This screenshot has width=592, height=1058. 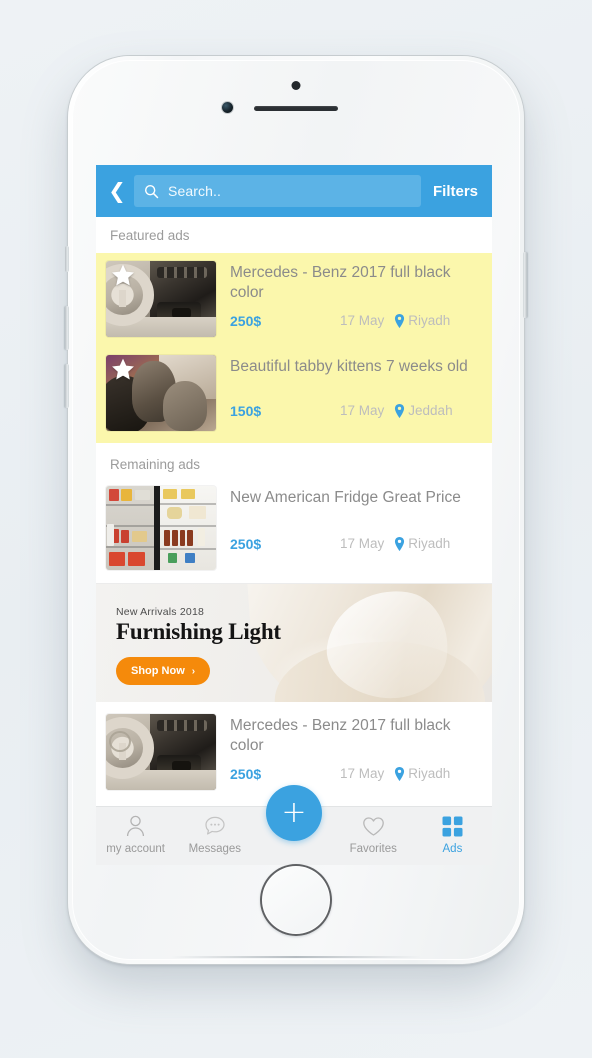 What do you see at coordinates (430, 411) in the screenshot?
I see `ad-location-text: Jeddah` at bounding box center [430, 411].